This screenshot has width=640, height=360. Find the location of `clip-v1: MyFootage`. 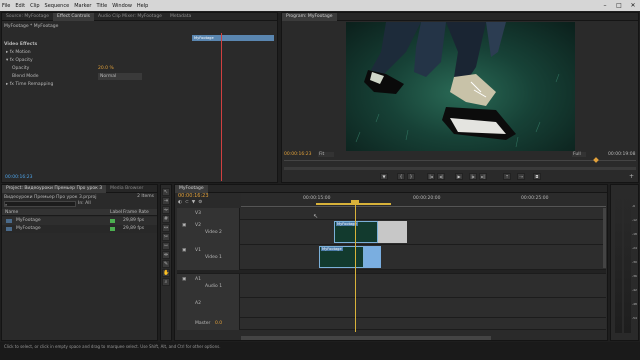

clip-v1: MyFootage is located at coordinates (341, 257).